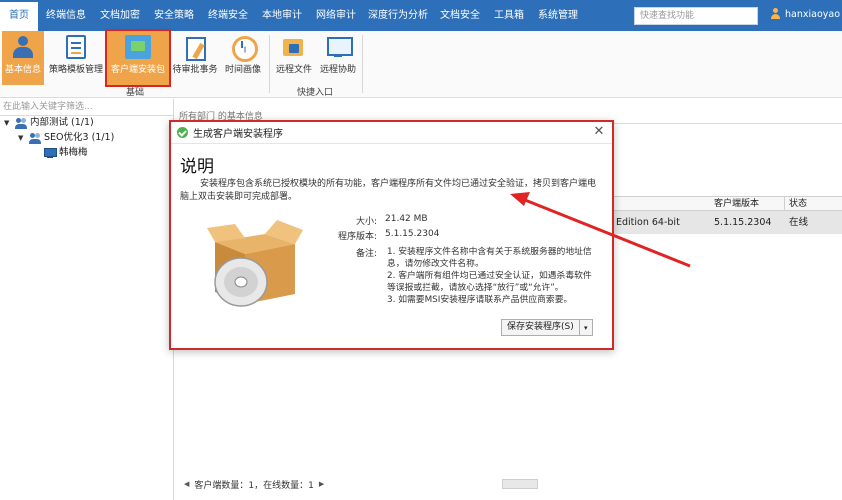  What do you see at coordinates (406, 219) in the screenshot?
I see `size-value: 21.42 MB` at bounding box center [406, 219].